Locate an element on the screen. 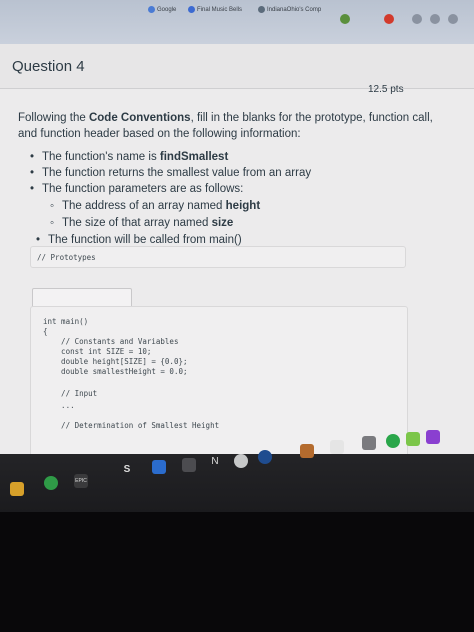 The height and width of the screenshot is (632, 474). s-app-icon: S is located at coordinates (127, 471).